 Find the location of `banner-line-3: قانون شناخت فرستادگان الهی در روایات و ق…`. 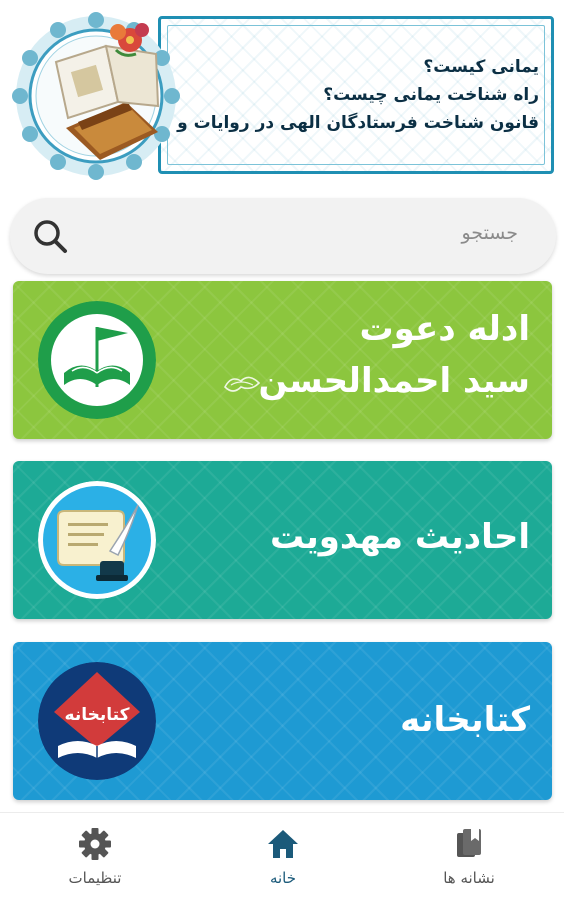

banner-line-3: قانون شناخت فرستادگان الهی در روایات و ق… is located at coordinates (334, 123).